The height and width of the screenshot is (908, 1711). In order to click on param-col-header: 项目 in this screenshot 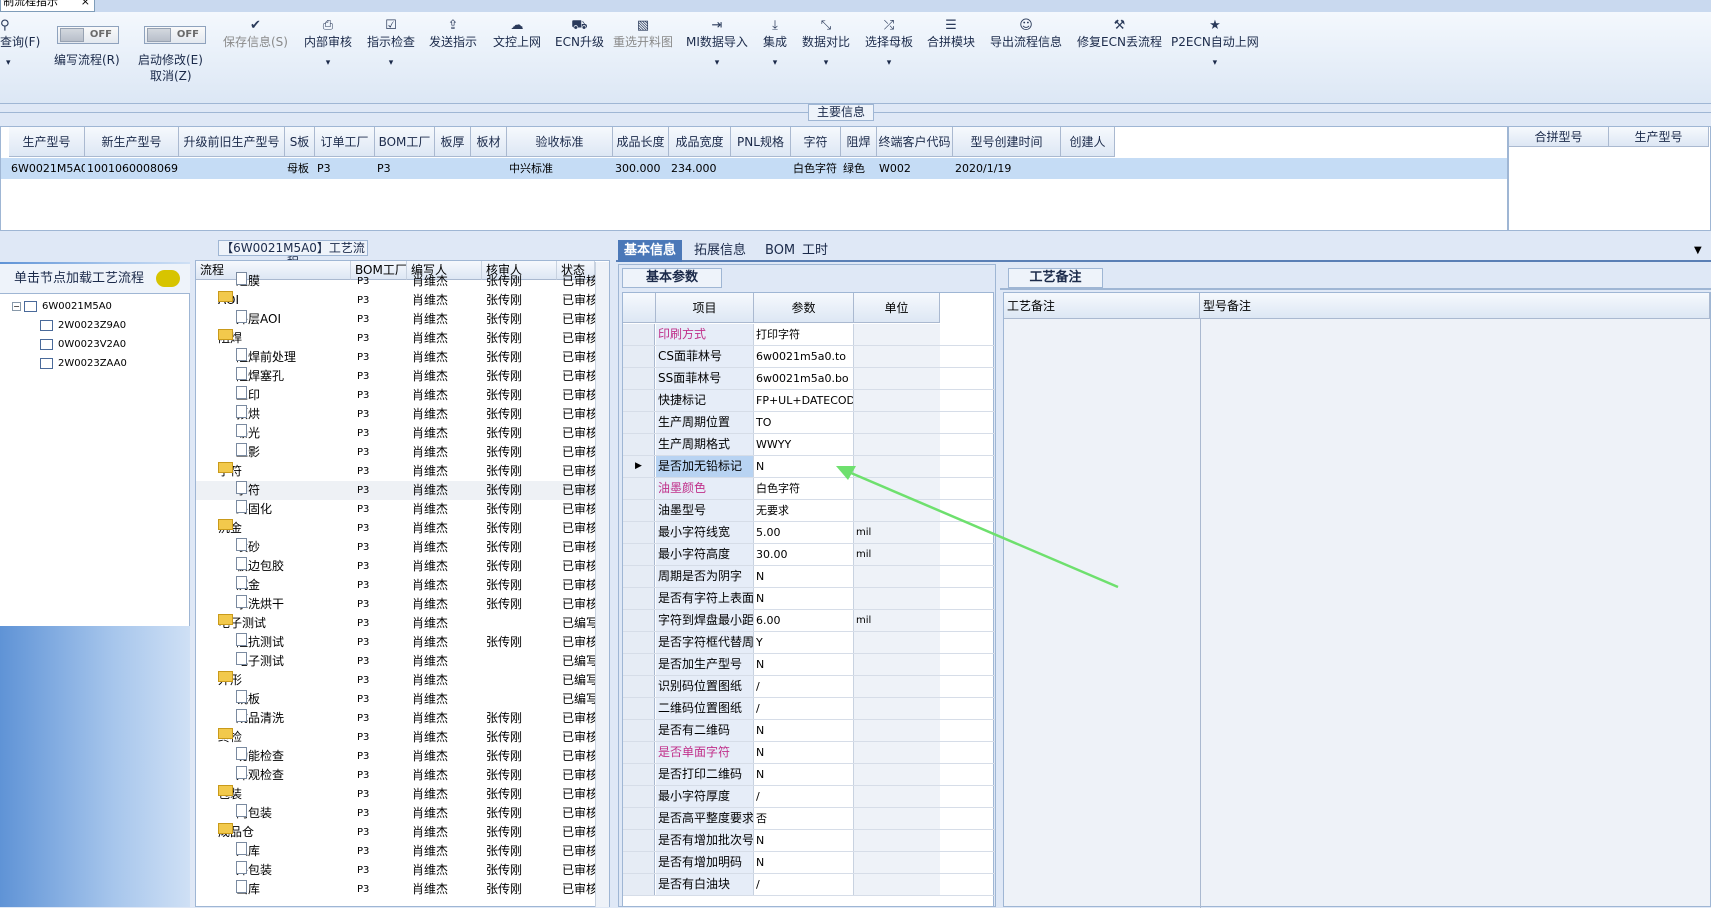, I will do `click(705, 308)`.